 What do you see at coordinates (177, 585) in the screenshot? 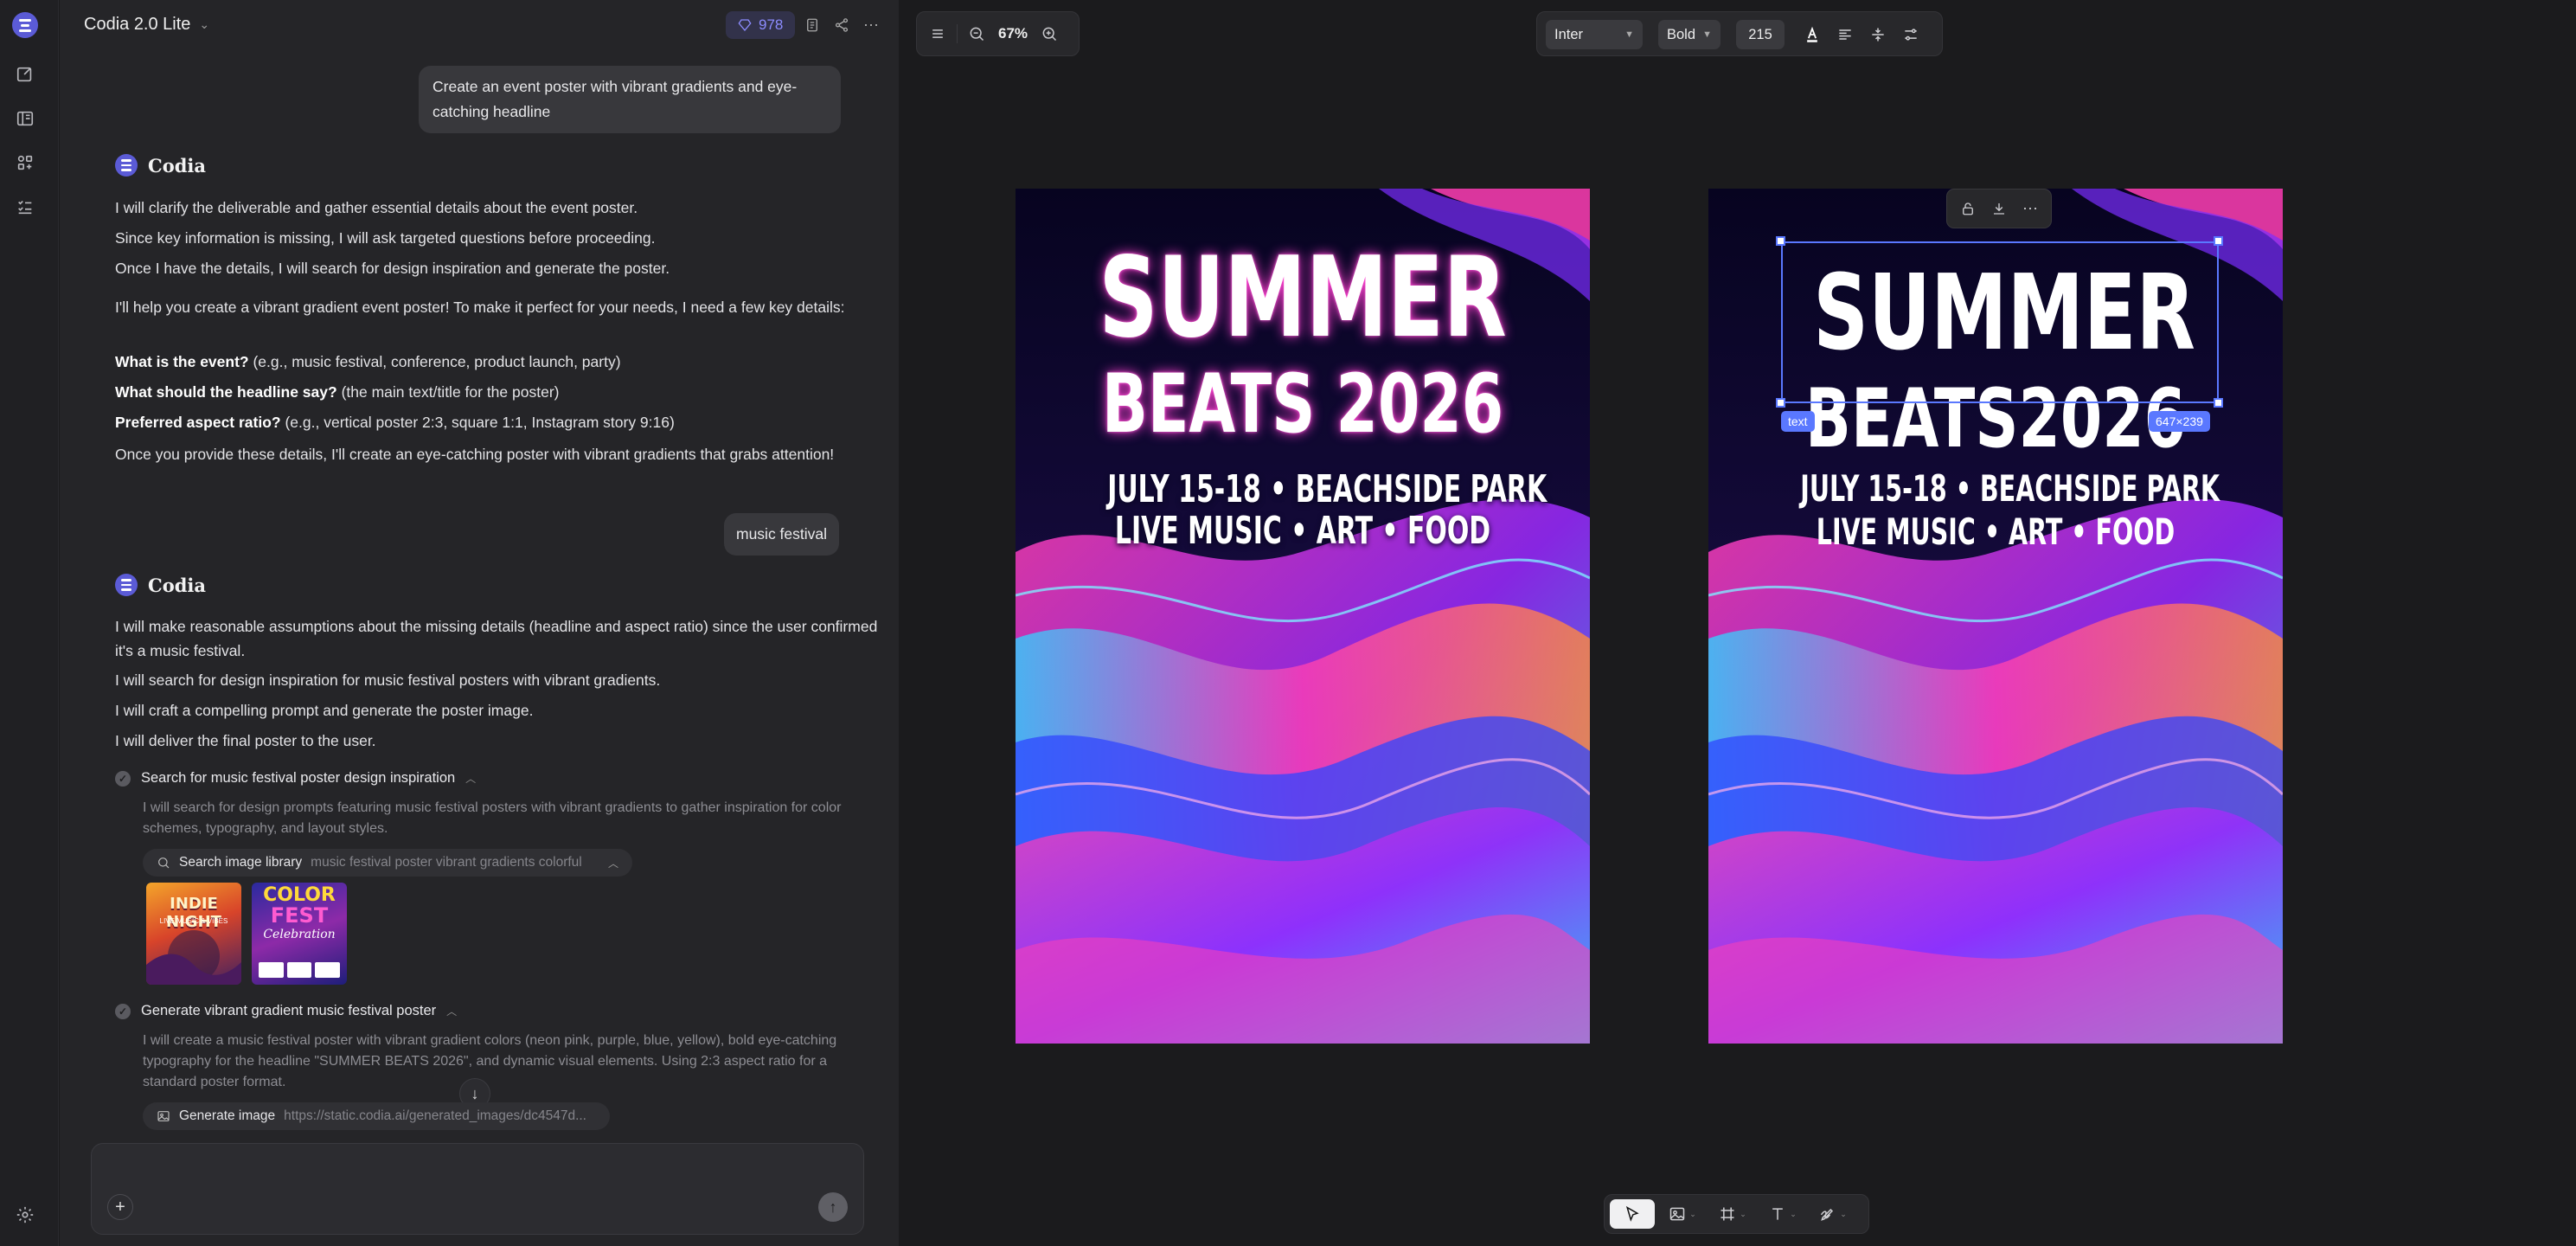
I see `assistant-name: Codia` at bounding box center [177, 585].